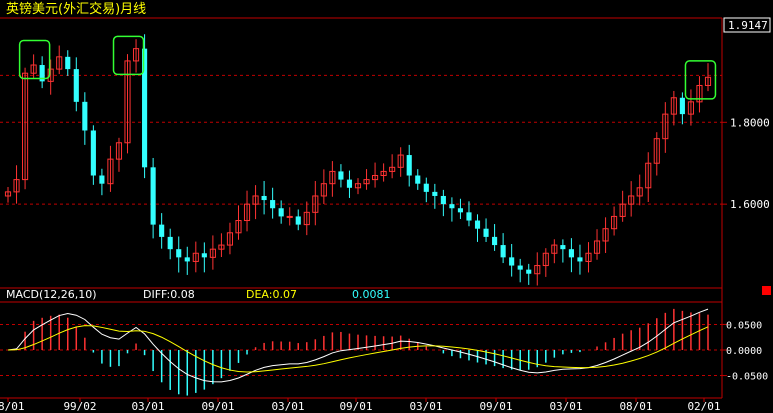 The height and width of the screenshot is (413, 773). What do you see at coordinates (750, 204) in the screenshot?
I see `price-tick-label: 1.6000` at bounding box center [750, 204].